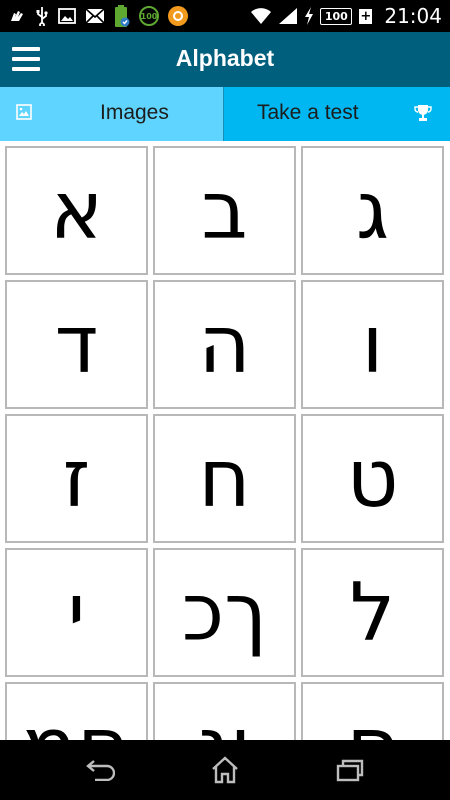 This screenshot has width=450, height=800. What do you see at coordinates (134, 112) in the screenshot?
I see `tab-images-label: Images` at bounding box center [134, 112].